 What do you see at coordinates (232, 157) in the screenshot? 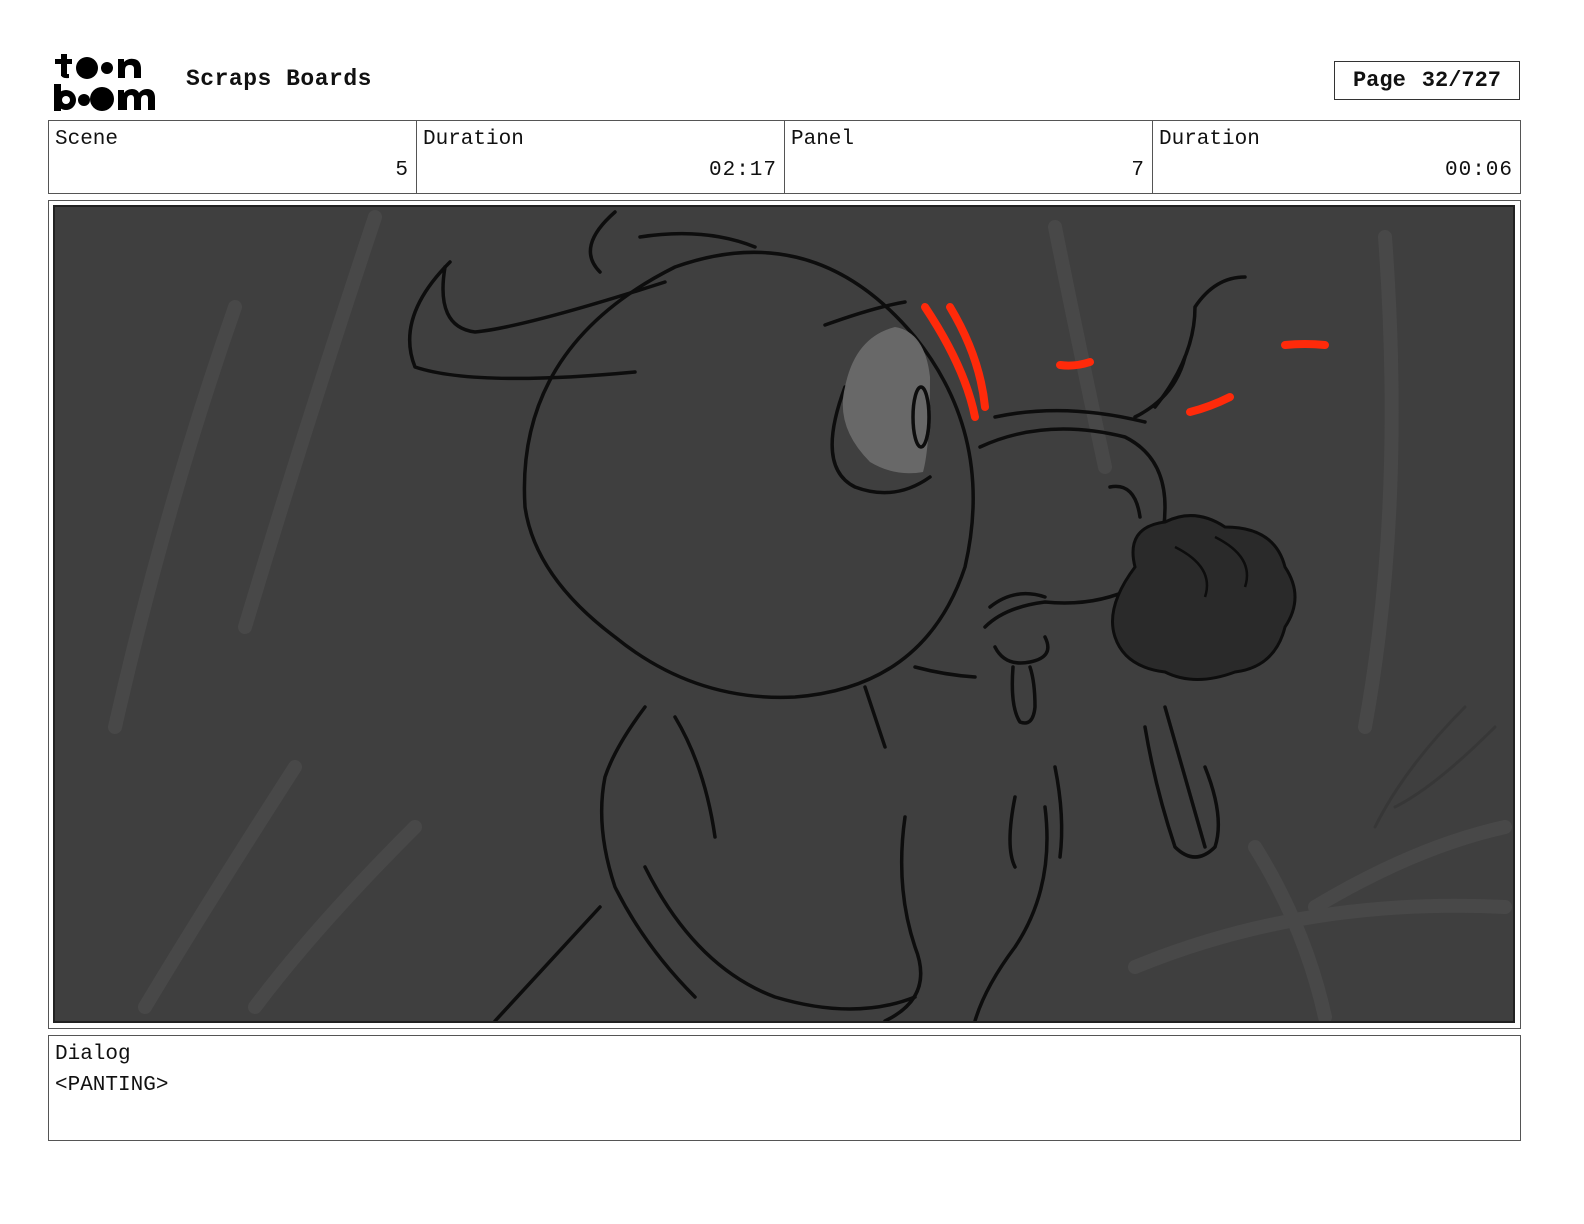
I see `scene-cell: Scene 5` at bounding box center [232, 157].